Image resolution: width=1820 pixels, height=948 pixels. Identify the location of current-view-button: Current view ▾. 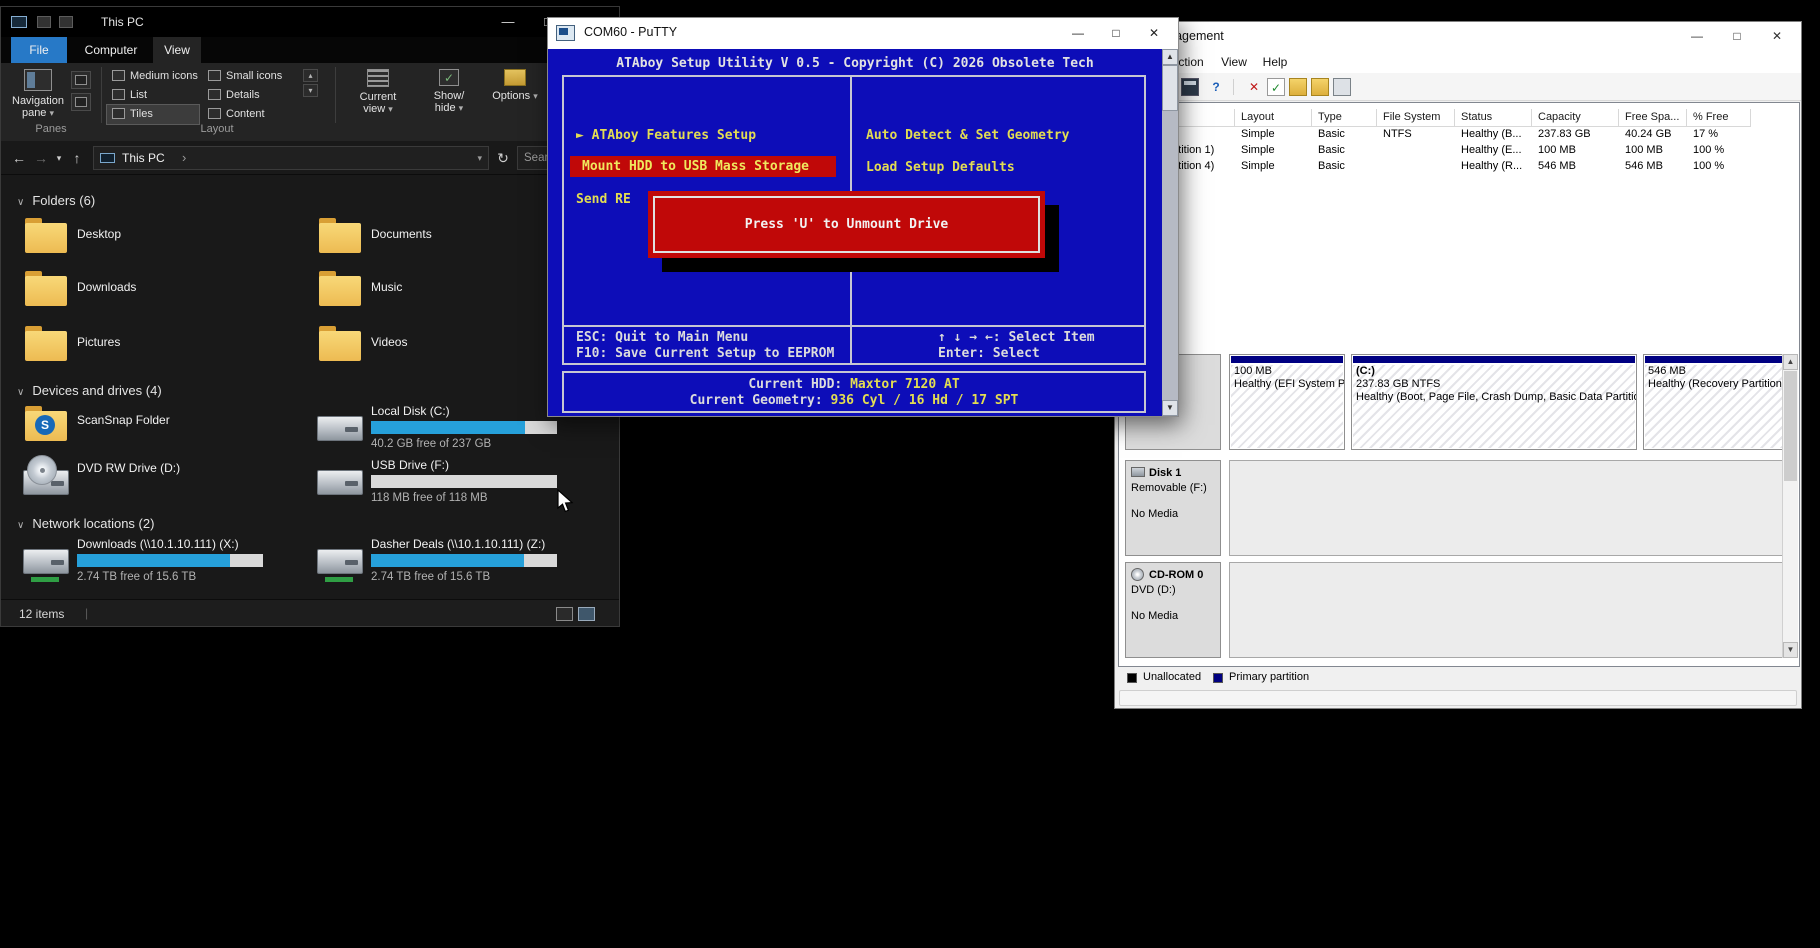
(378, 91).